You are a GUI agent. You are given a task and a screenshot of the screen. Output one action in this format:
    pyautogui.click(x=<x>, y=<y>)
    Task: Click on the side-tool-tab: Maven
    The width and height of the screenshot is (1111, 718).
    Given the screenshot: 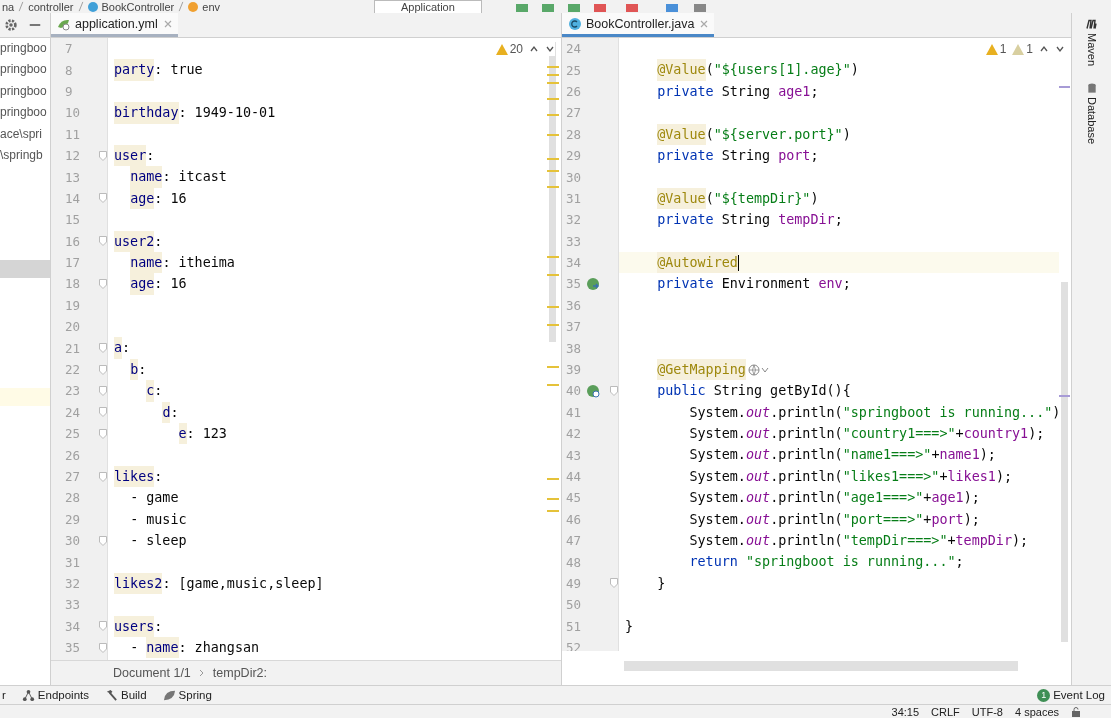 What is the action you would take?
    pyautogui.click(x=1091, y=50)
    